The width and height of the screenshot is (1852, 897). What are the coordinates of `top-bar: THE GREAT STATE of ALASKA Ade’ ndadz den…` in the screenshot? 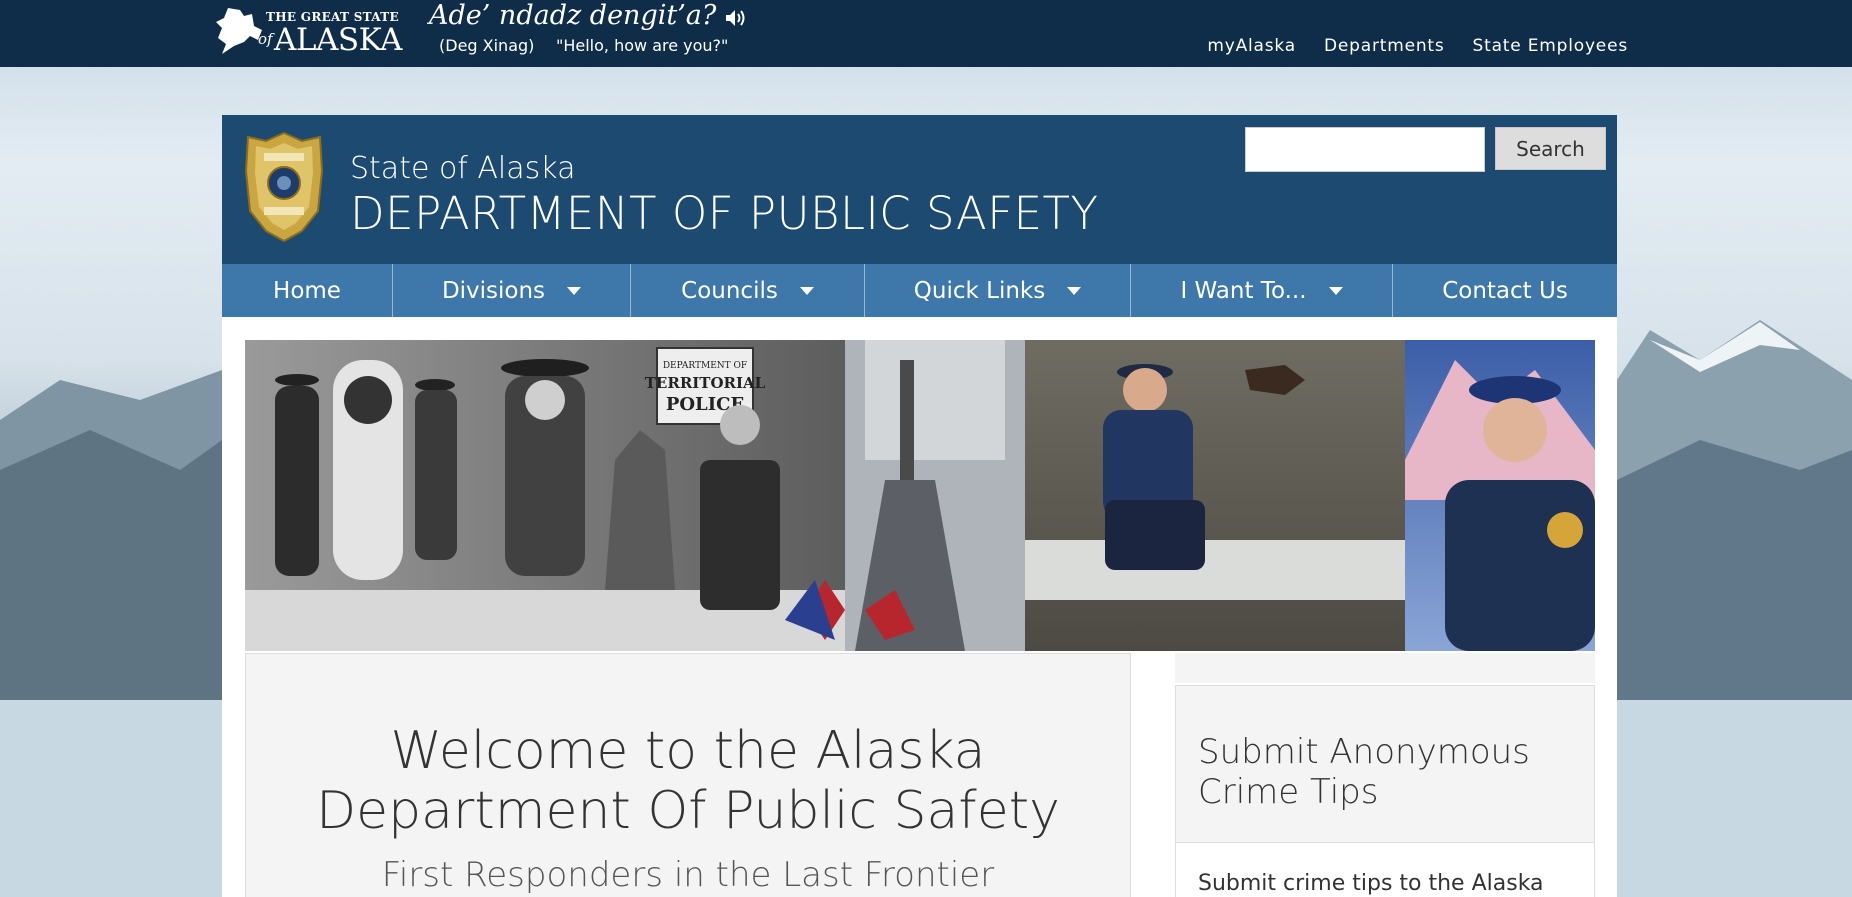 It's located at (926, 33).